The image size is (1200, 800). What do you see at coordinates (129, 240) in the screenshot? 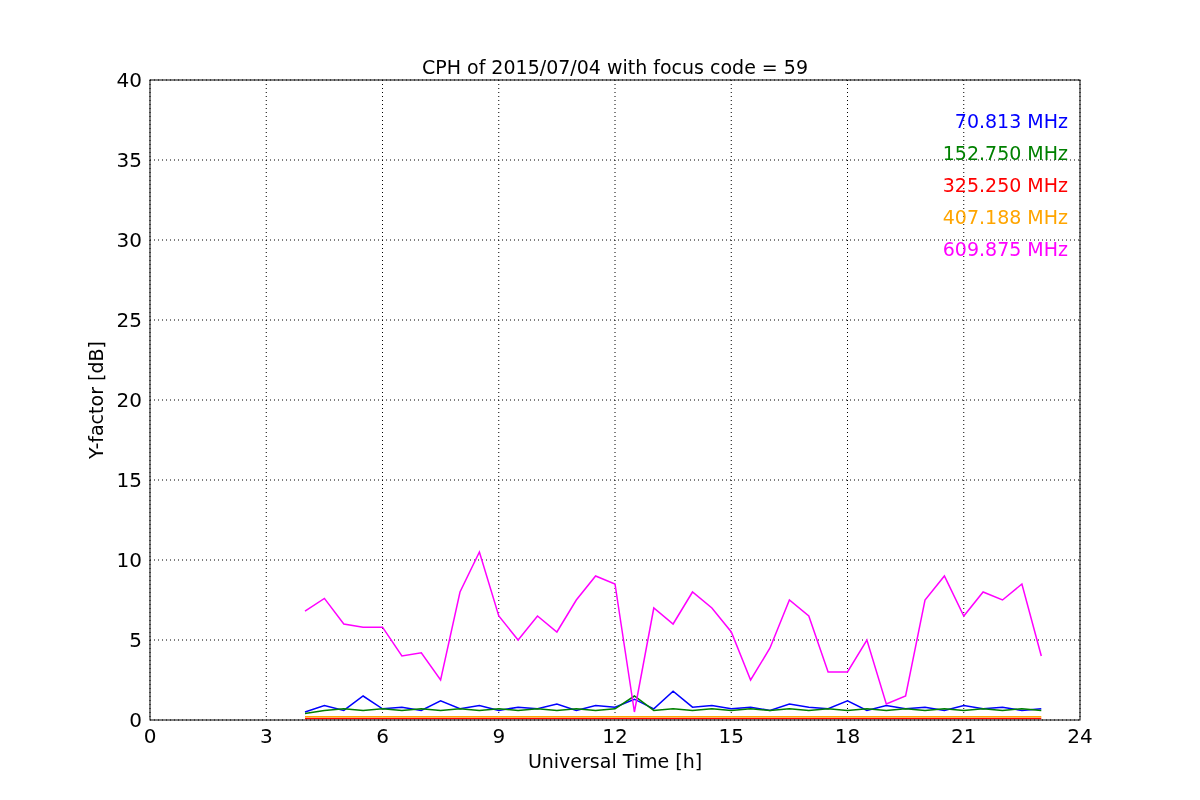
I see `tick-label: 30` at bounding box center [129, 240].